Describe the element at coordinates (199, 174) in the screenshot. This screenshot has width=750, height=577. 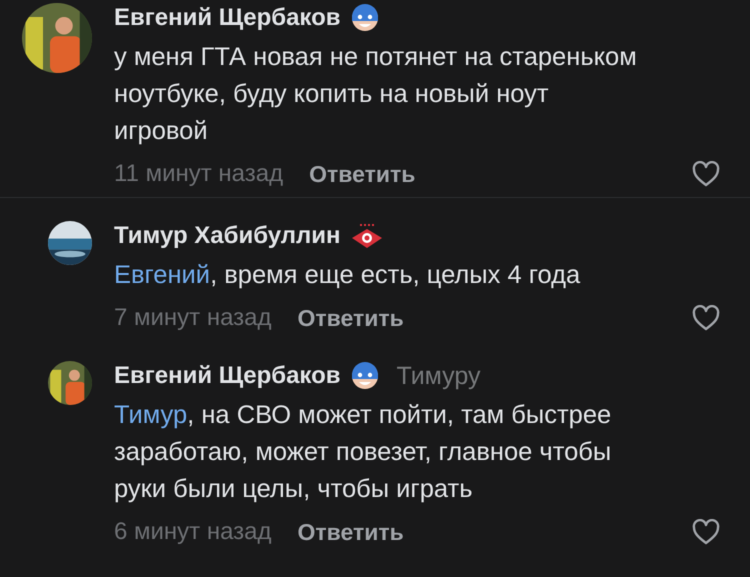
I see `comment-time: 11 минут назад` at that location.